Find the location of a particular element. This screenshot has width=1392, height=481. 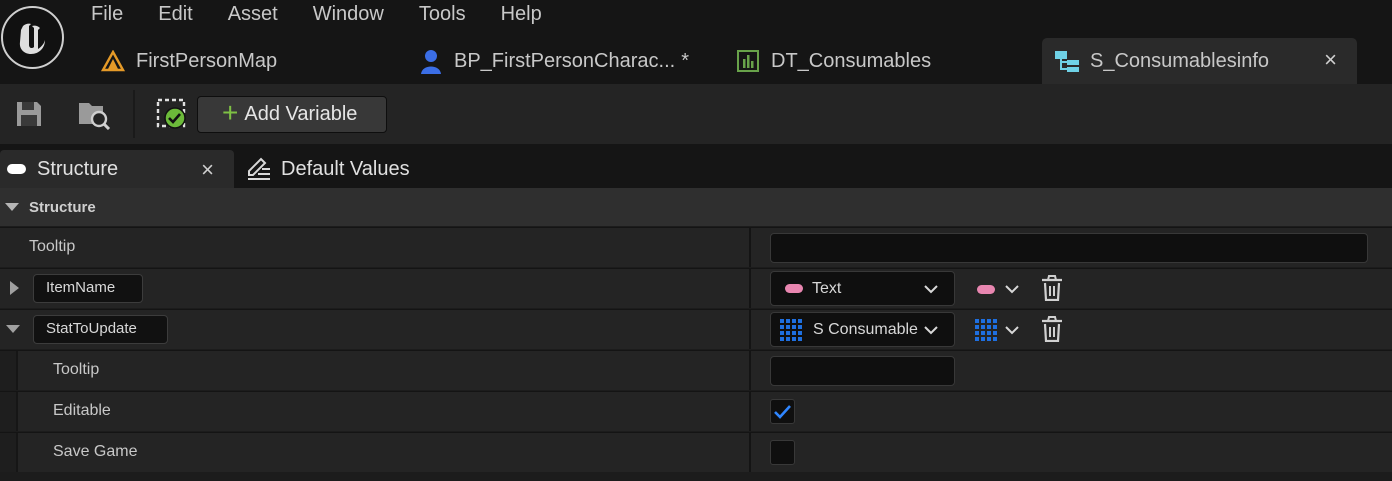

member-row-itemname: ItemName Text is located at coordinates (696, 288).